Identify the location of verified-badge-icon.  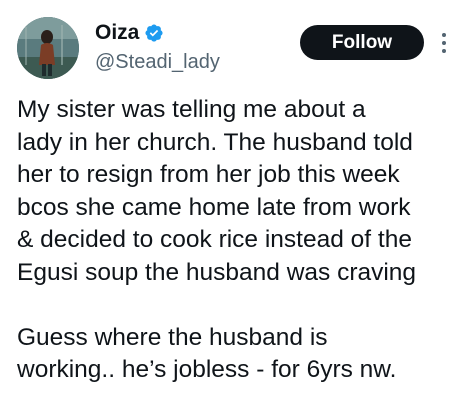
(154, 33).